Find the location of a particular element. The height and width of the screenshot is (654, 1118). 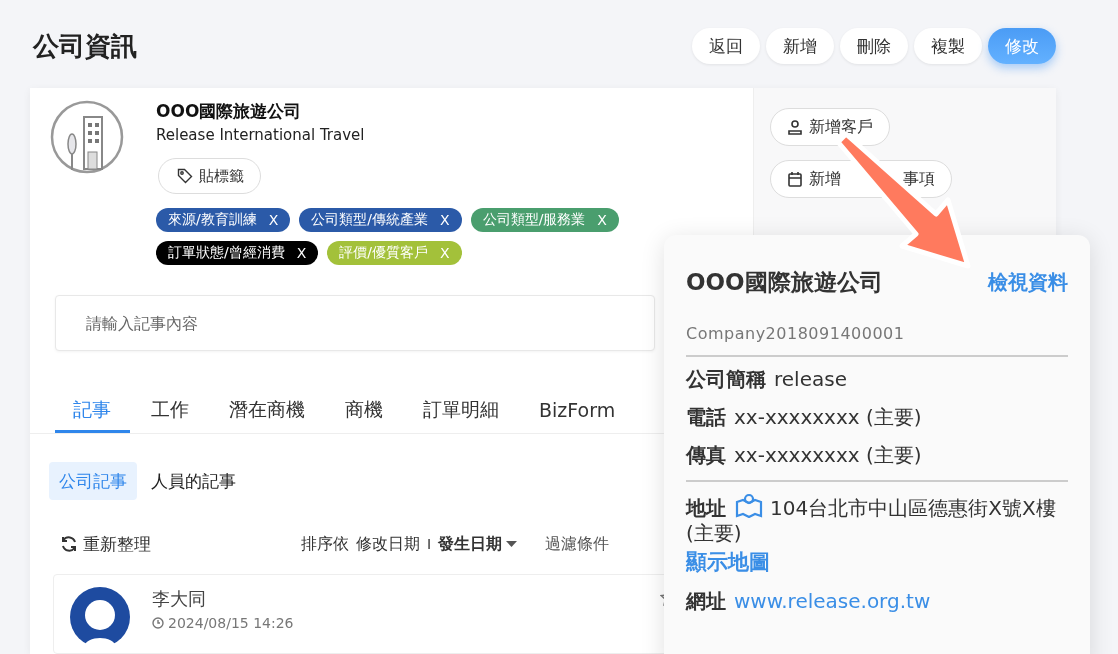

company-english-name: Release International Travel is located at coordinates (261, 135).